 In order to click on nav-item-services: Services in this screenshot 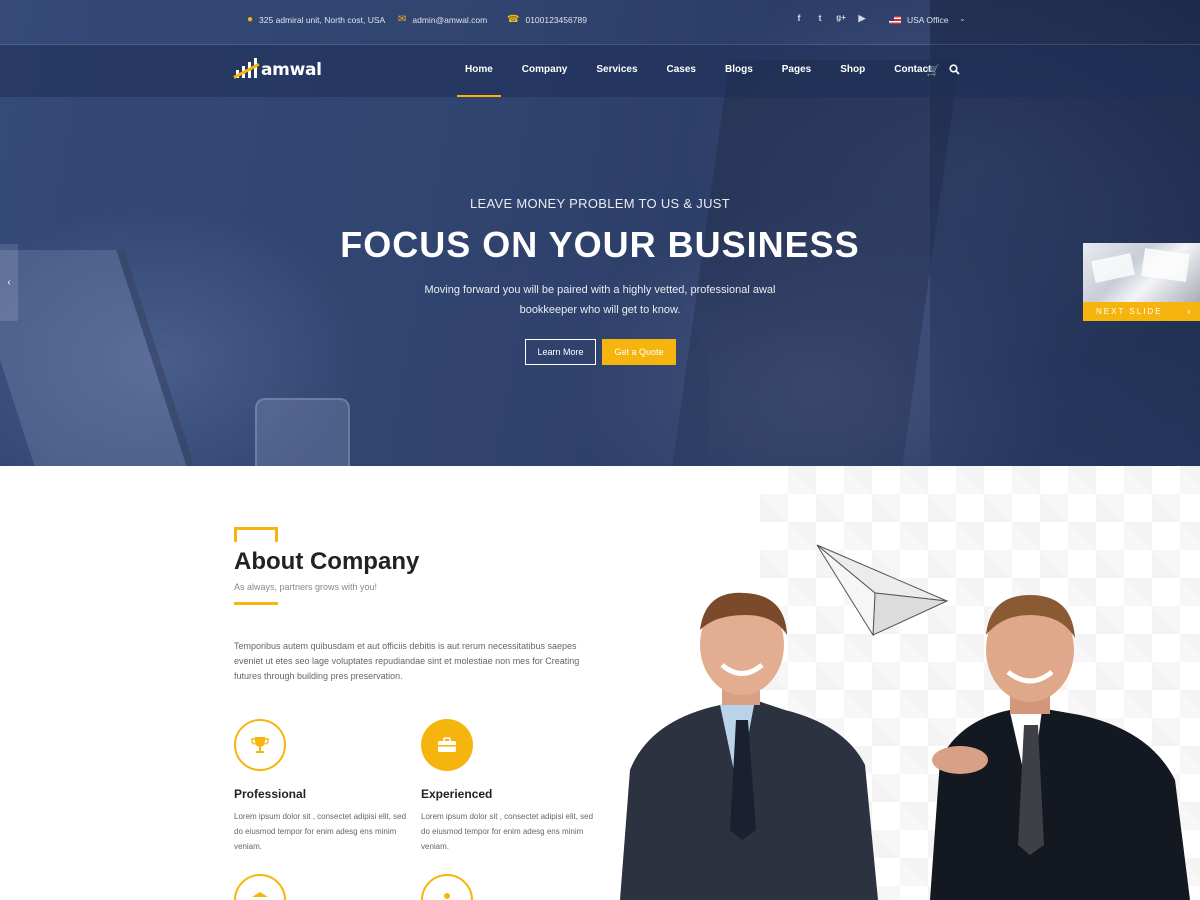, I will do `click(616, 71)`.